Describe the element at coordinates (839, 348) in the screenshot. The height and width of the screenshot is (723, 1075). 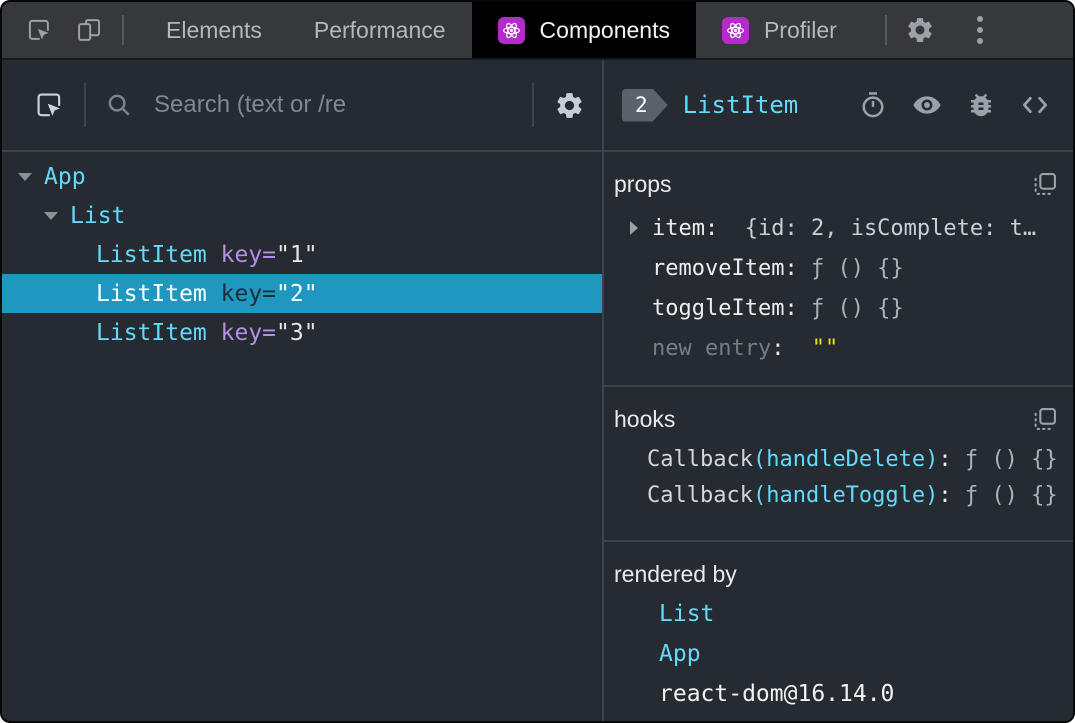
I see `prop-row-new-entry: new entry: ""` at that location.